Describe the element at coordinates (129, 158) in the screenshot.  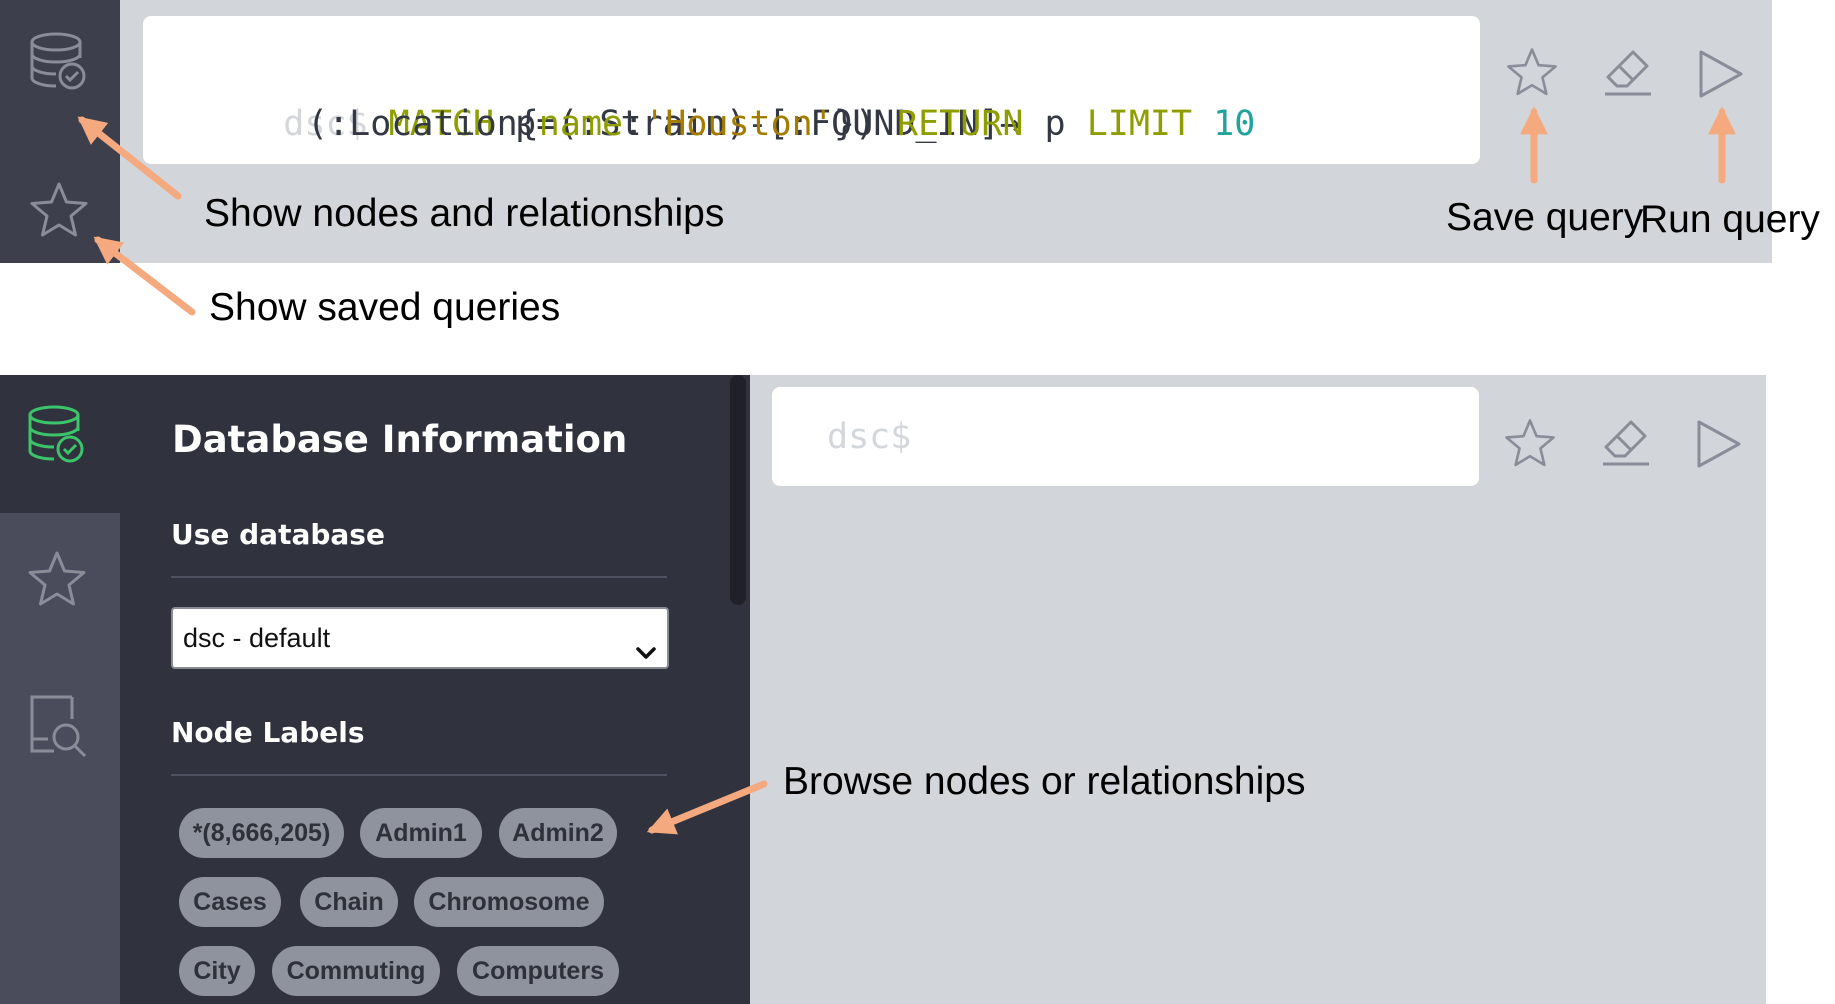
I see `arrow-to-database-icon` at that location.